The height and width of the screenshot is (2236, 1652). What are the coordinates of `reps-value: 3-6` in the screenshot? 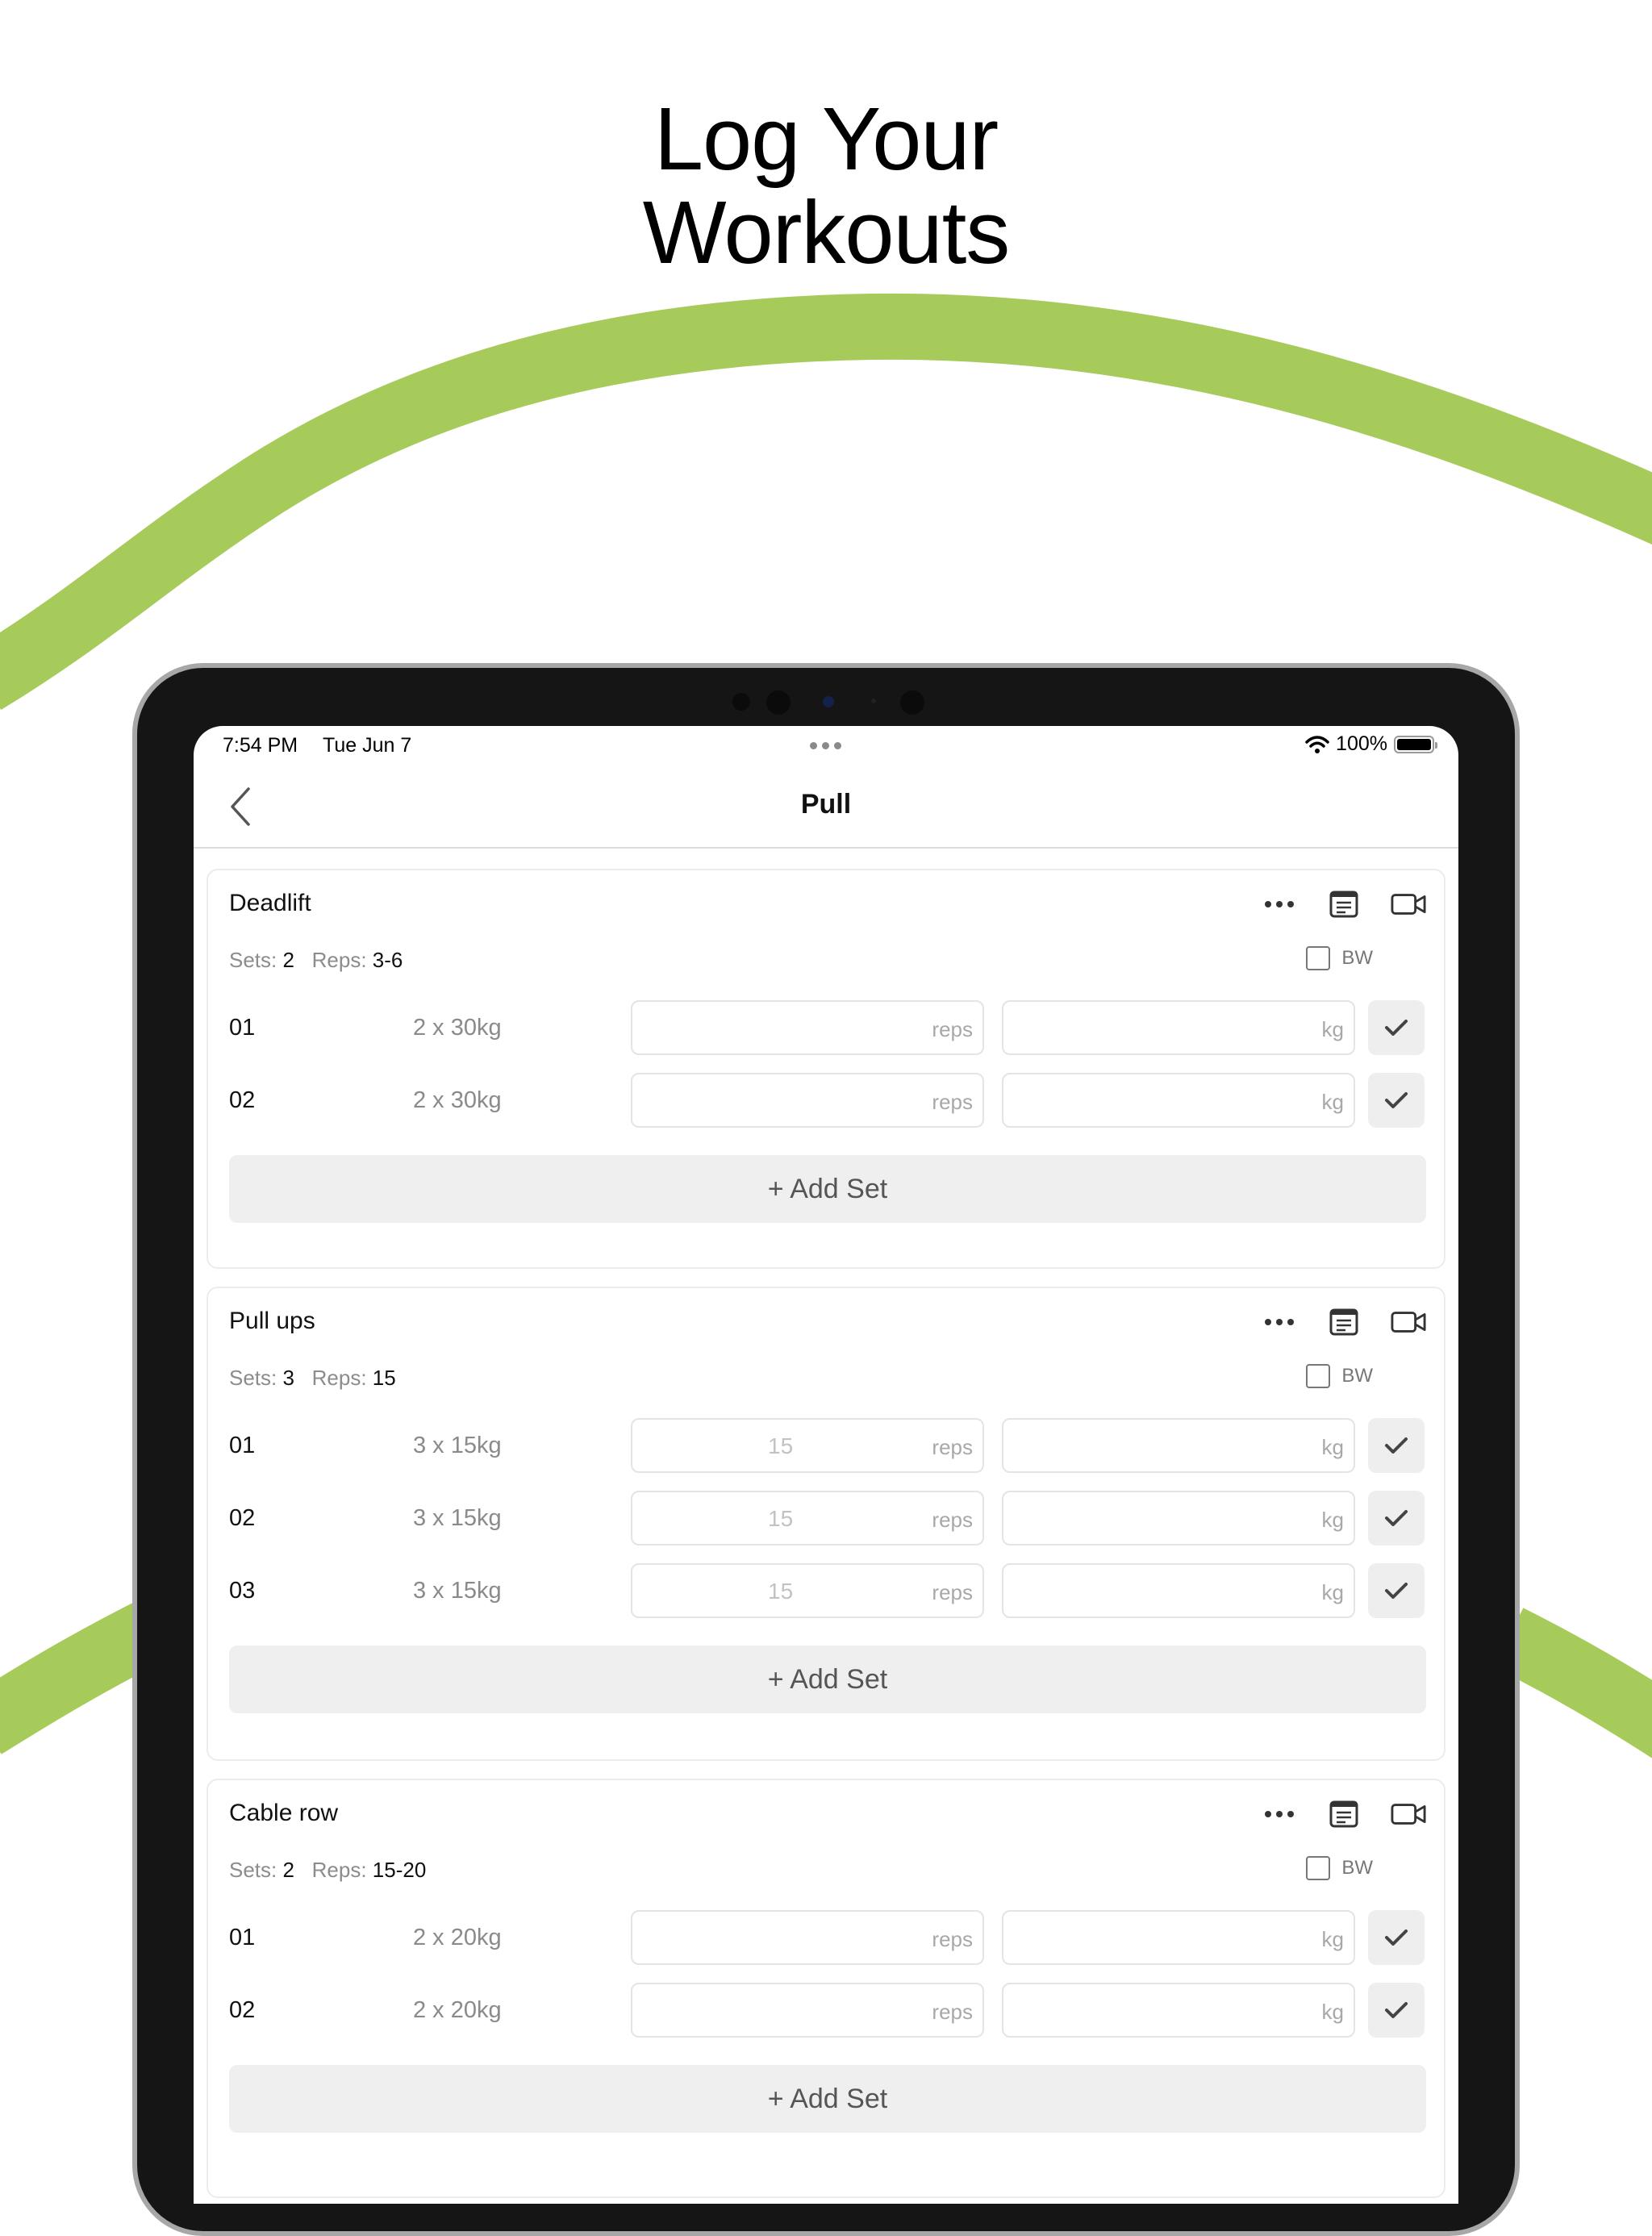 It's located at (387, 960).